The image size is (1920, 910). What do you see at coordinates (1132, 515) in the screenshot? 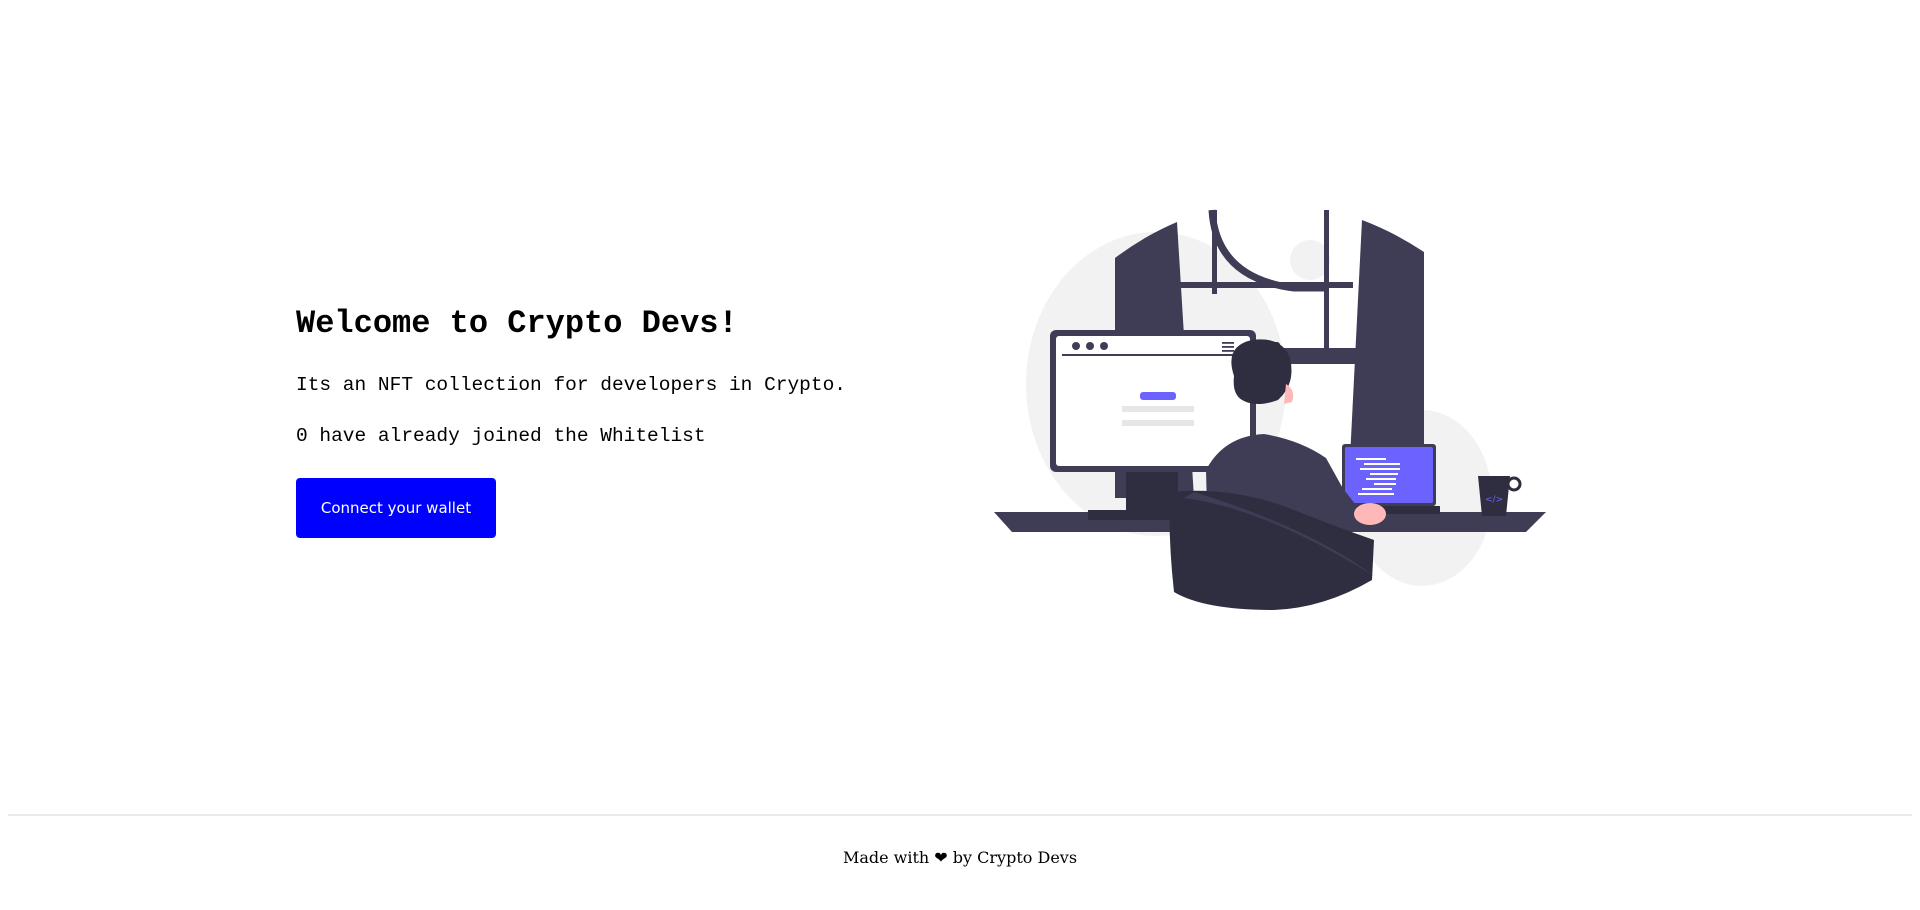
I see `monitor-base` at bounding box center [1132, 515].